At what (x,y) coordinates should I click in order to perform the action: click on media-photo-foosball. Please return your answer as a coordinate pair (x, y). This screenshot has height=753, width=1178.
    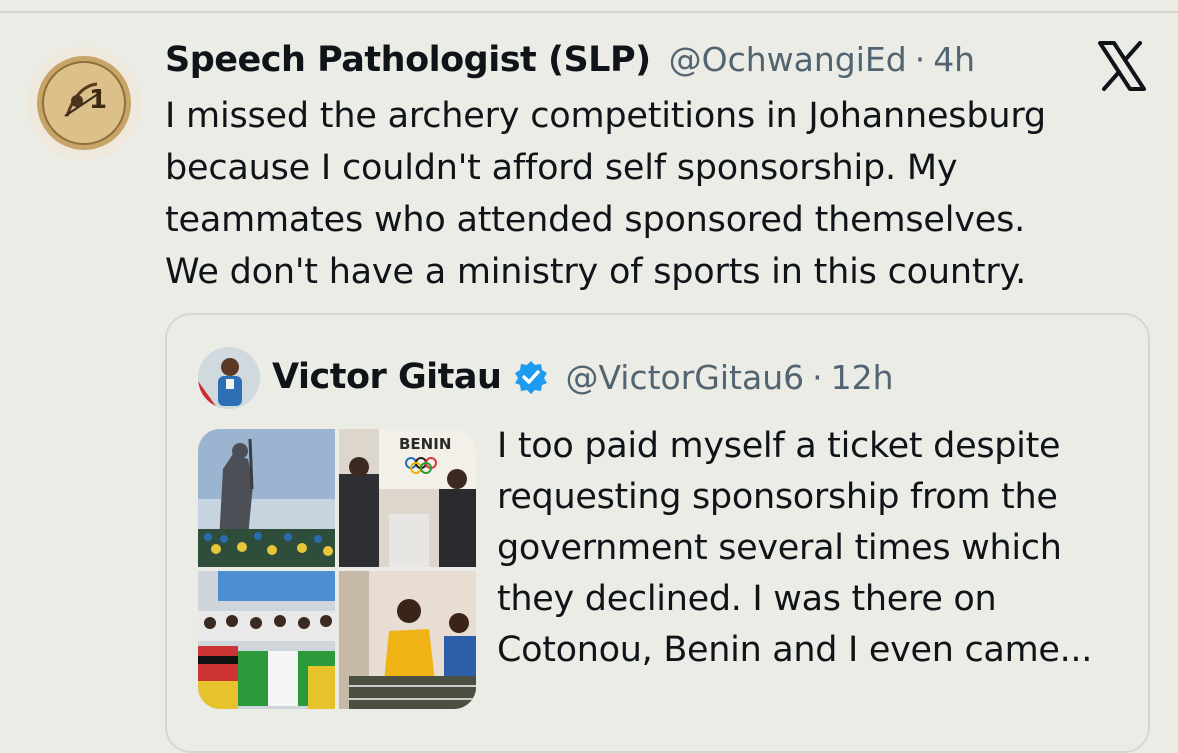
    Looking at the image, I should click on (407, 640).